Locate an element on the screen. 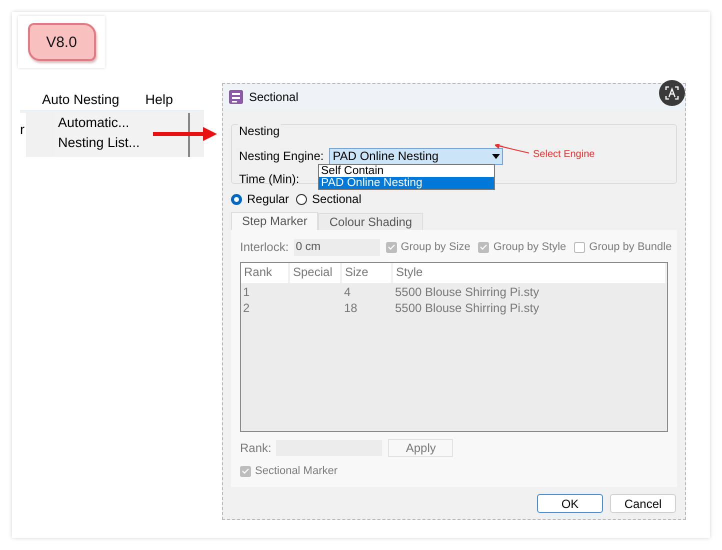  column-header: Special is located at coordinates (316, 273).